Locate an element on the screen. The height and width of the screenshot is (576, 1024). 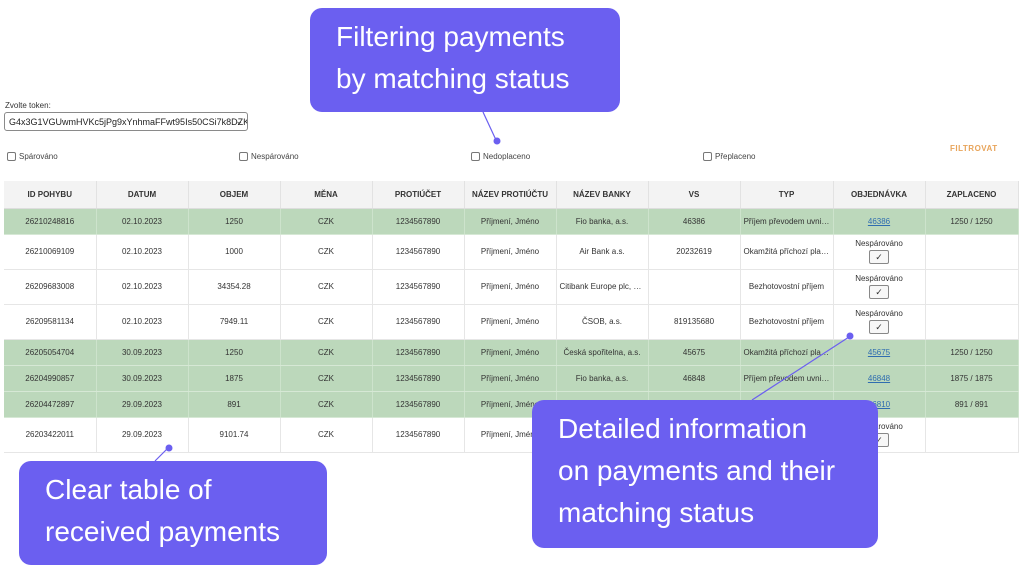
callout-line: Filtering payments is located at coordinates (450, 36).